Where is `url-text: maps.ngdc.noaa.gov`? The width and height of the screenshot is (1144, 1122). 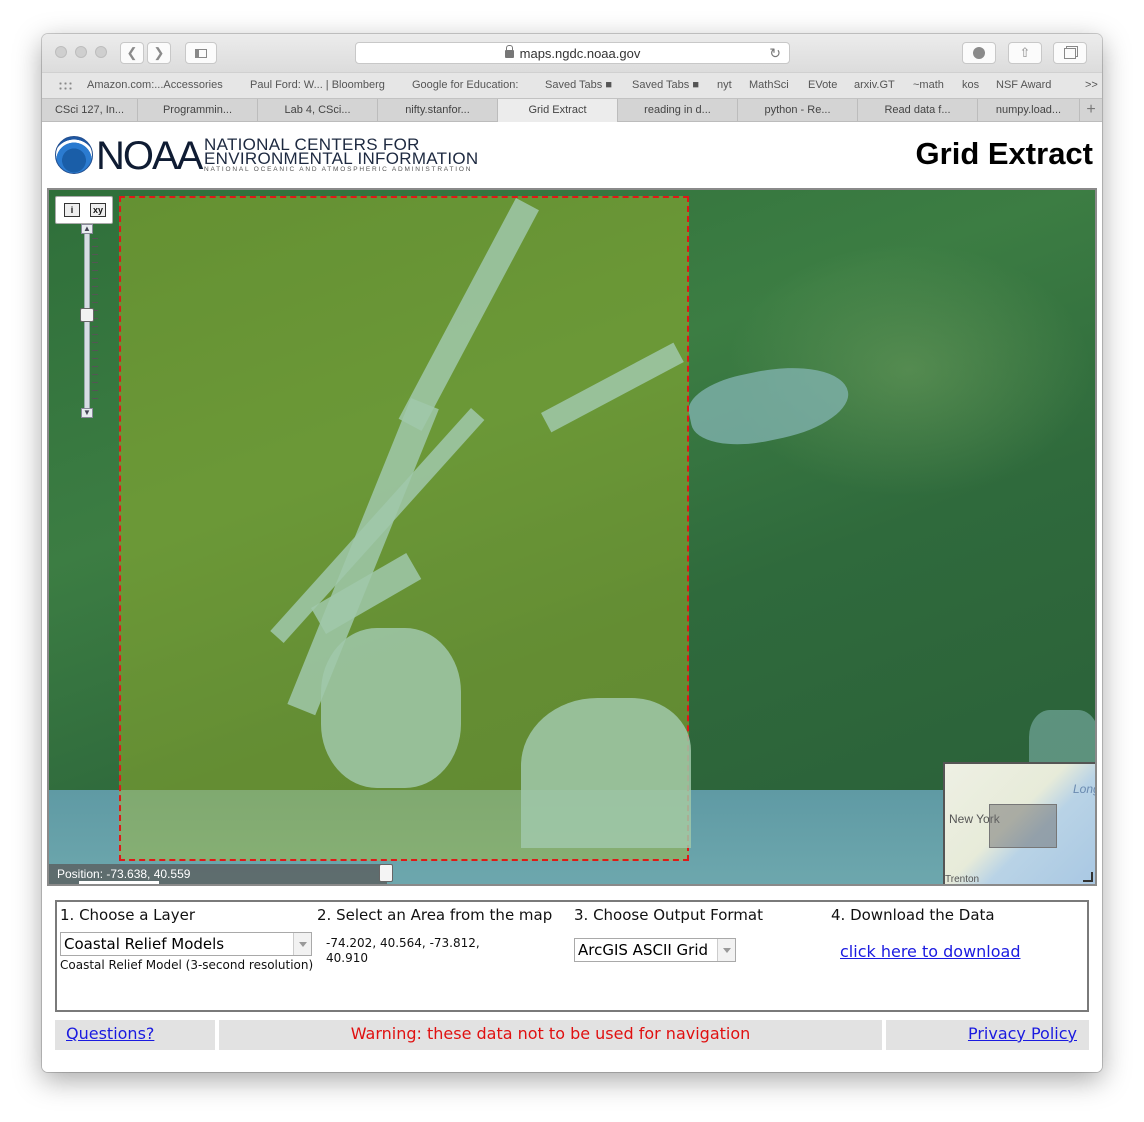 url-text: maps.ngdc.noaa.gov is located at coordinates (580, 53).